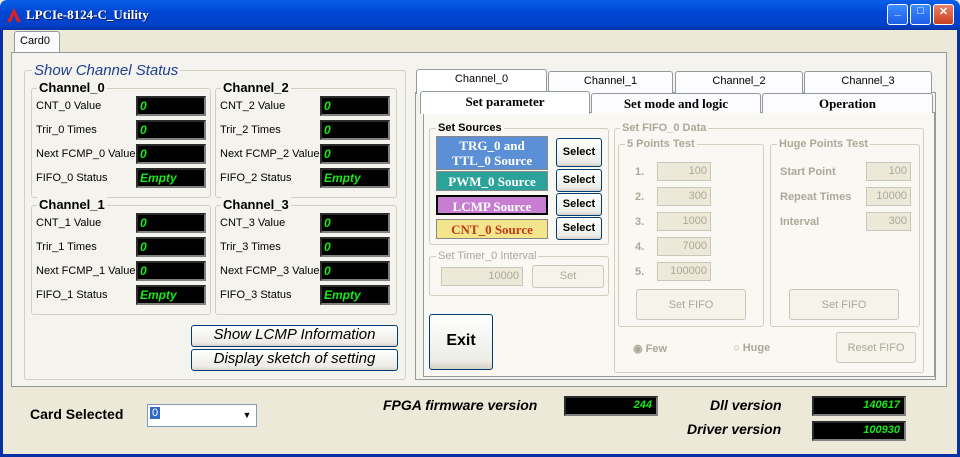 The height and width of the screenshot is (457, 960). What do you see at coordinates (684, 171) in the screenshot?
I see `point-input: 100` at bounding box center [684, 171].